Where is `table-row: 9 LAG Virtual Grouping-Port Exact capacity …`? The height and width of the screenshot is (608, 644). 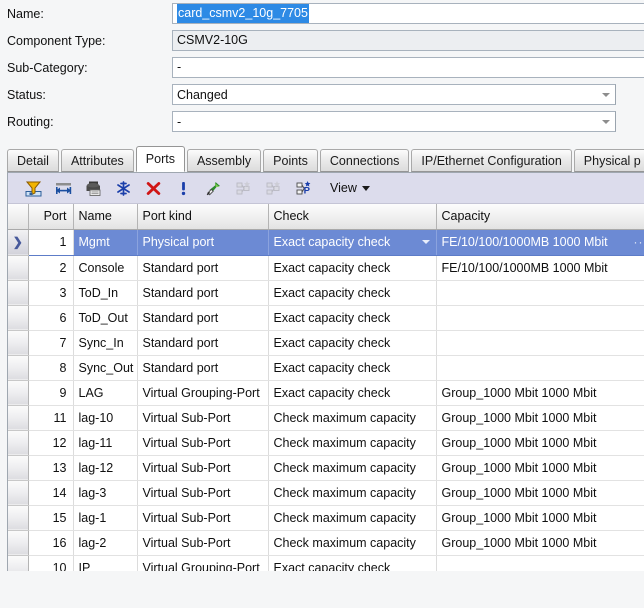
table-row: 9 LAG Virtual Grouping-Port Exact capacity … is located at coordinates (326, 393).